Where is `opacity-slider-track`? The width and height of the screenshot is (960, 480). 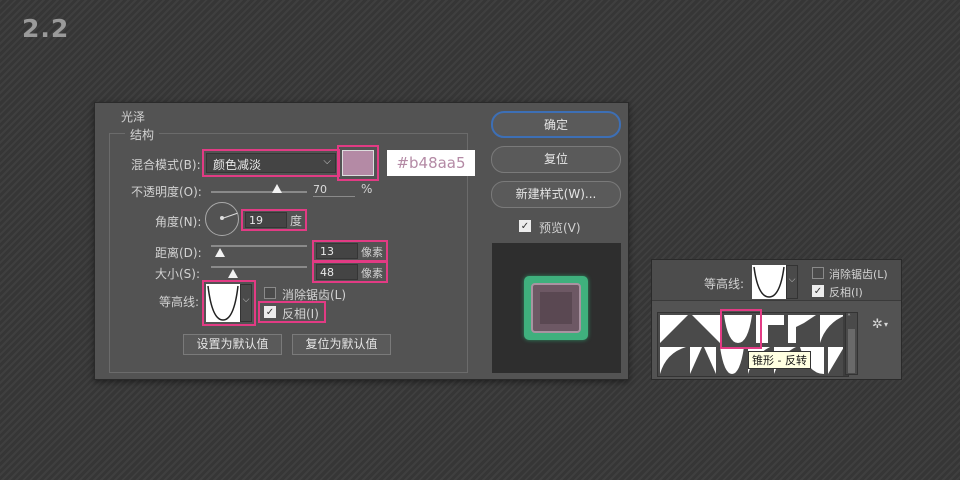 opacity-slider-track is located at coordinates (259, 192).